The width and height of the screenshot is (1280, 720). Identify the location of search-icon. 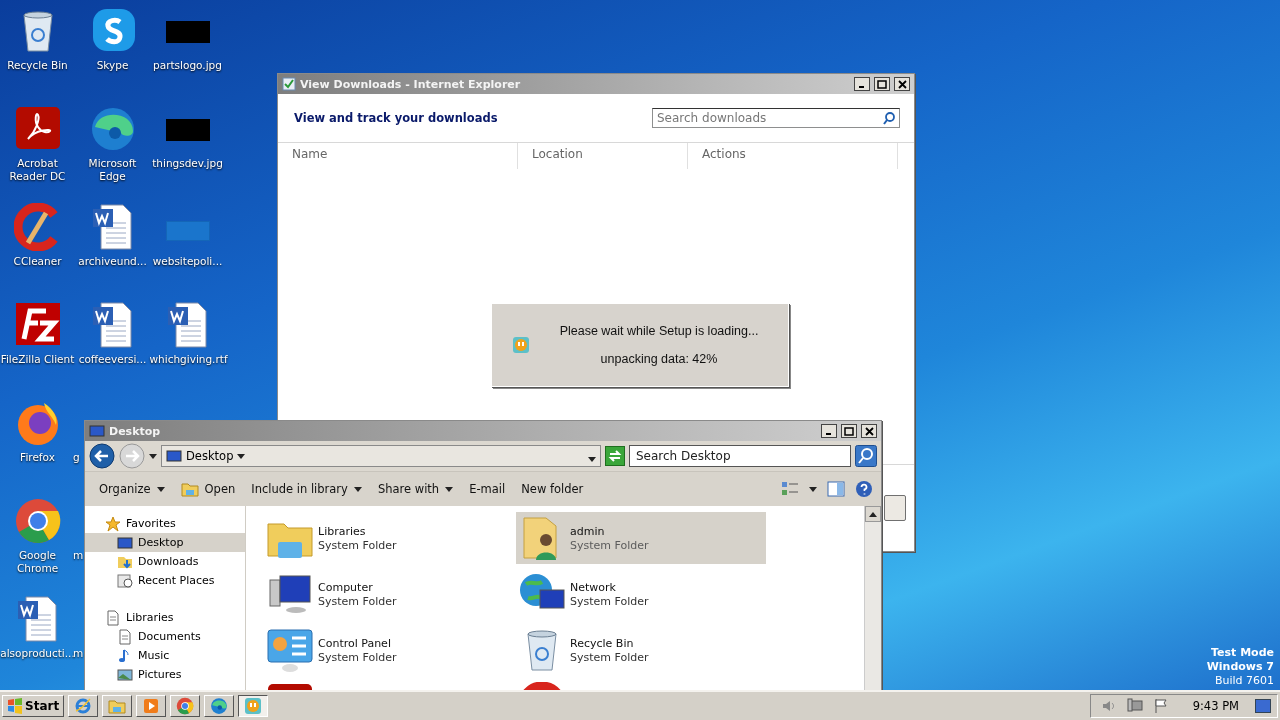
(889, 118).